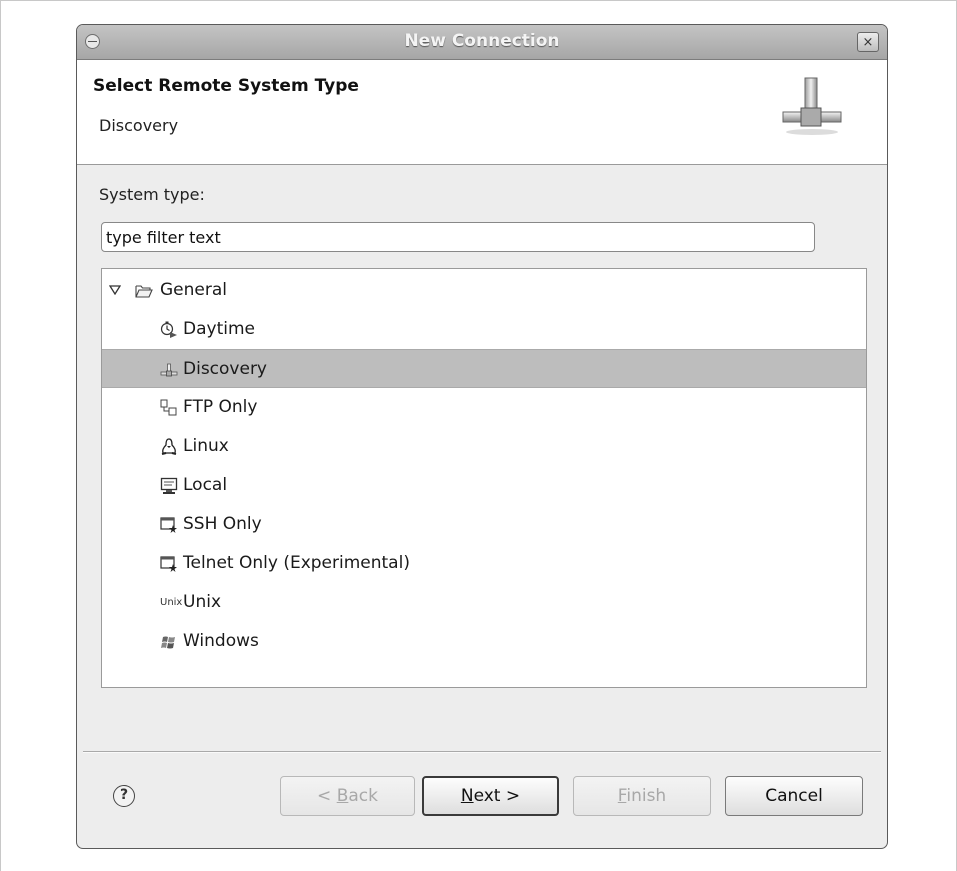 The height and width of the screenshot is (871, 957). I want to click on page-title: Select Remote System Type, so click(226, 86).